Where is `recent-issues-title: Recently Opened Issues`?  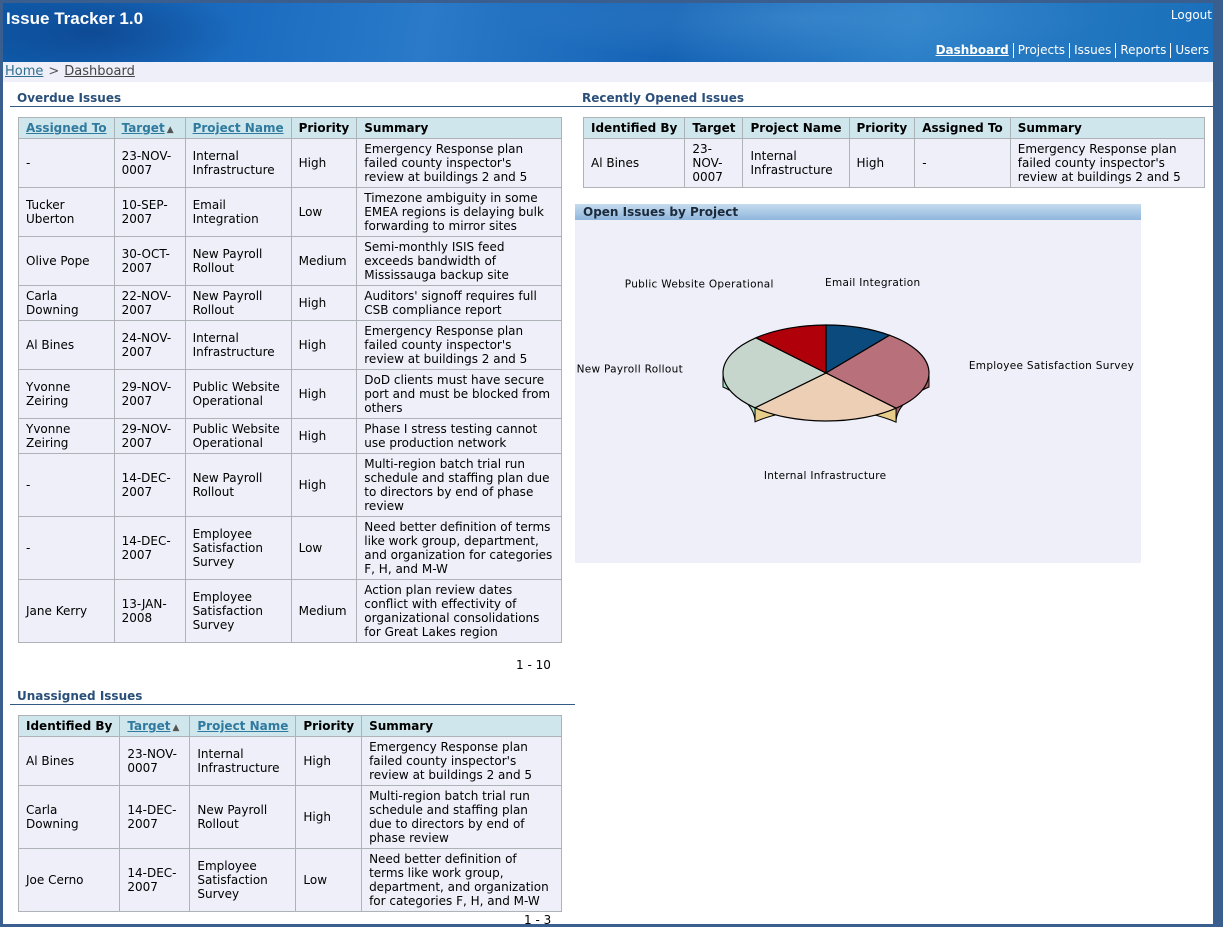 recent-issues-title: Recently Opened Issues is located at coordinates (894, 99).